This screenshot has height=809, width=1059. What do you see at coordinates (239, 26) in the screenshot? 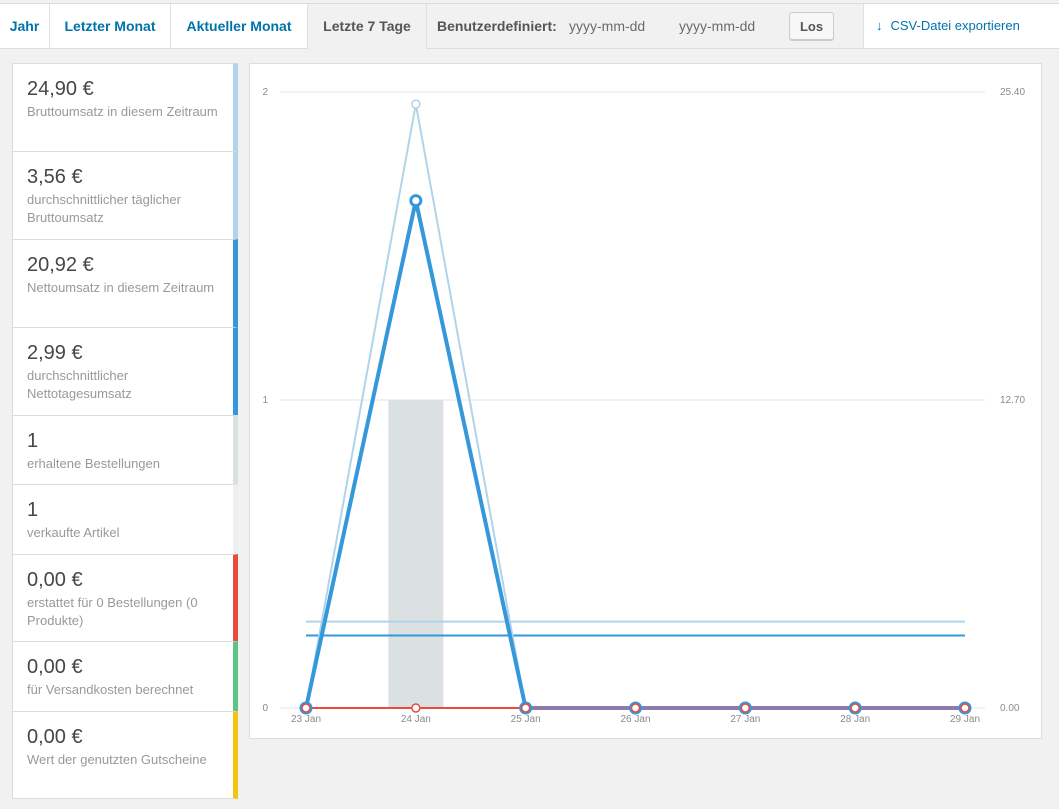
I see `tab-this-month: Aktueller Monat` at bounding box center [239, 26].